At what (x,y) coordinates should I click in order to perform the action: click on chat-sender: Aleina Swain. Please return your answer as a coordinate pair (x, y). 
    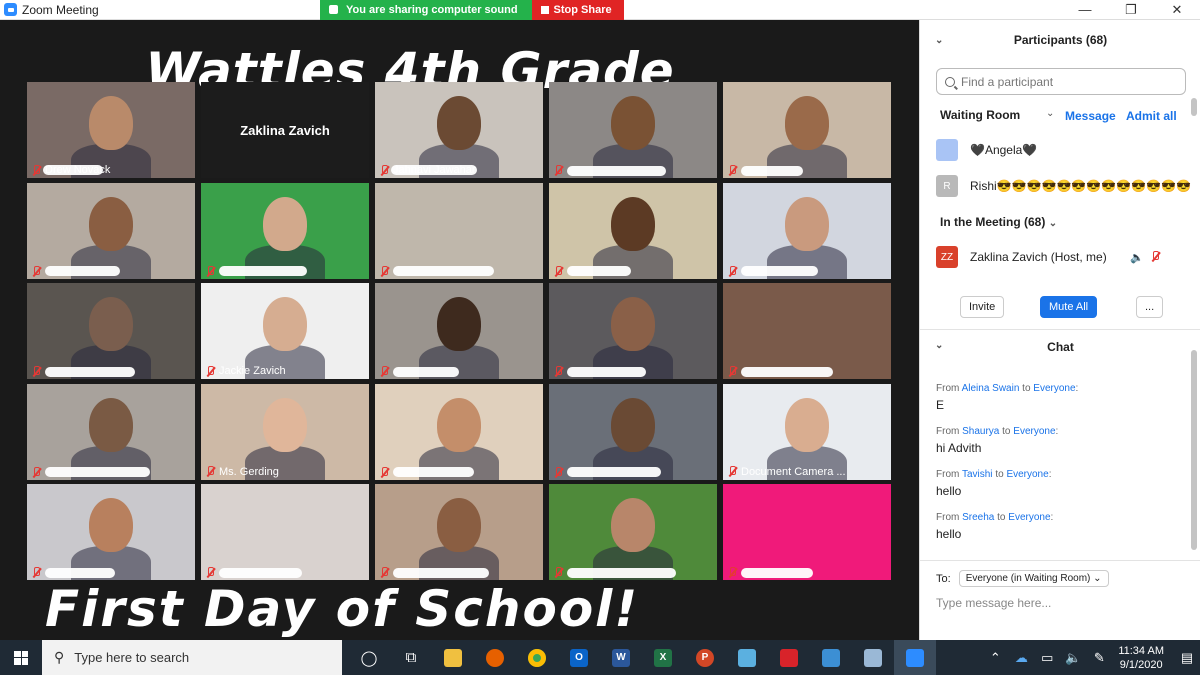
    Looking at the image, I should click on (991, 388).